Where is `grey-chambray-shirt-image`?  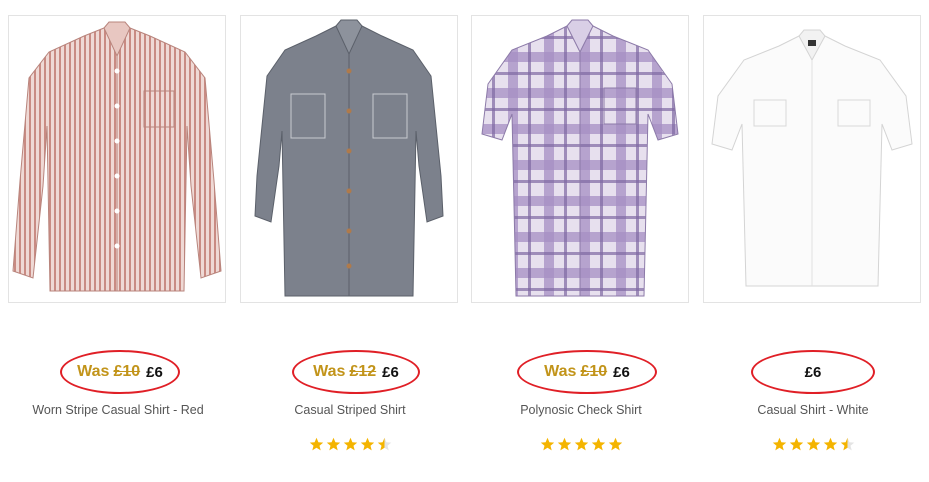 grey-chambray-shirt-image is located at coordinates (349, 158).